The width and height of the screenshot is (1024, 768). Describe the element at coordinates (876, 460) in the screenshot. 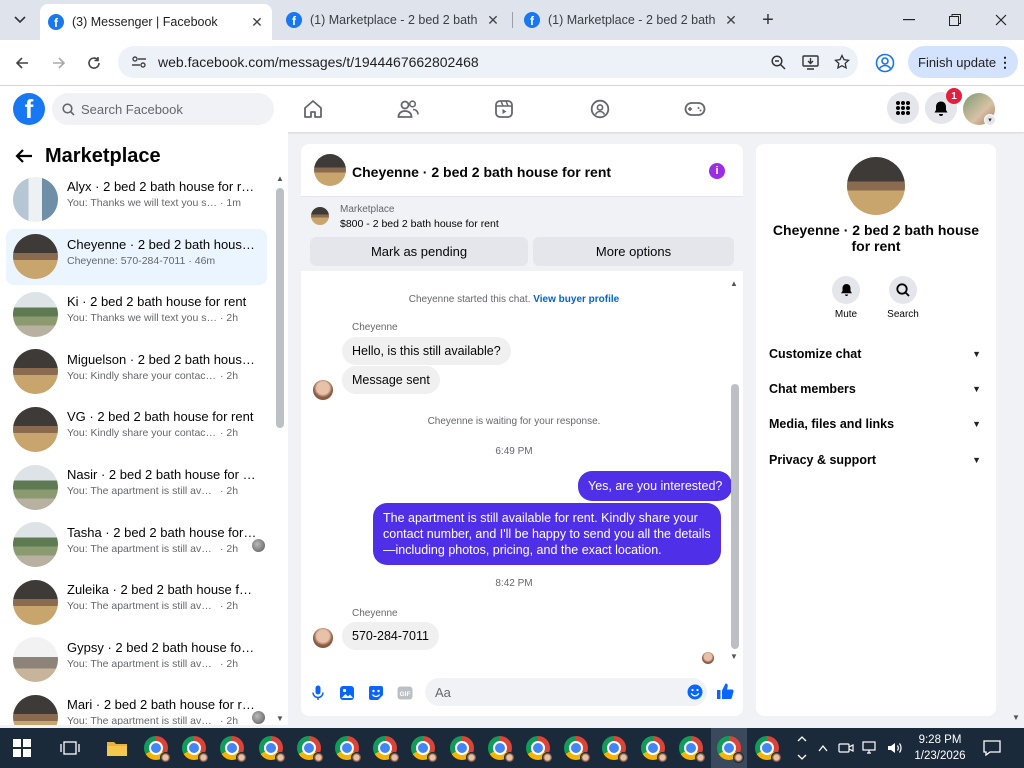

I see `privacy-support-section: Privacy & support ▼` at that location.